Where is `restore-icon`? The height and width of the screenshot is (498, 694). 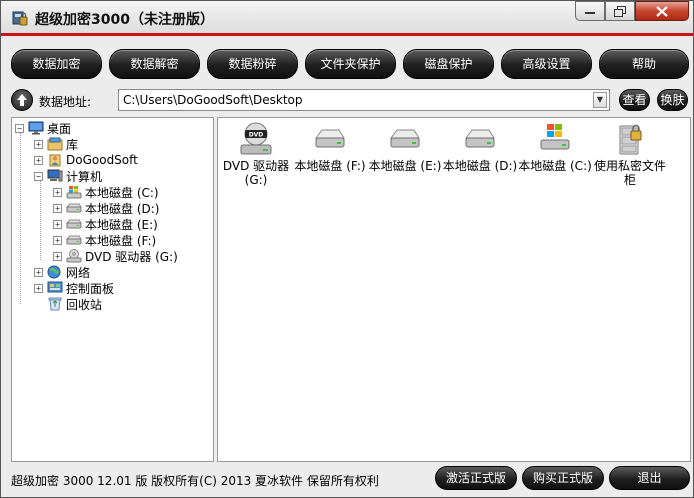
restore-icon is located at coordinates (620, 11).